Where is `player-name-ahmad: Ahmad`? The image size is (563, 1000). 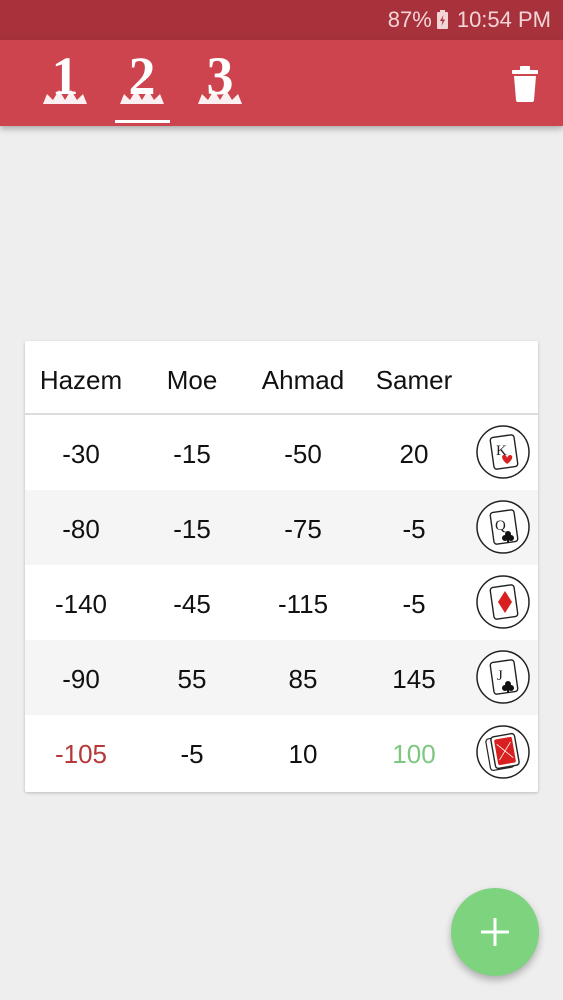 player-name-ahmad: Ahmad is located at coordinates (303, 380).